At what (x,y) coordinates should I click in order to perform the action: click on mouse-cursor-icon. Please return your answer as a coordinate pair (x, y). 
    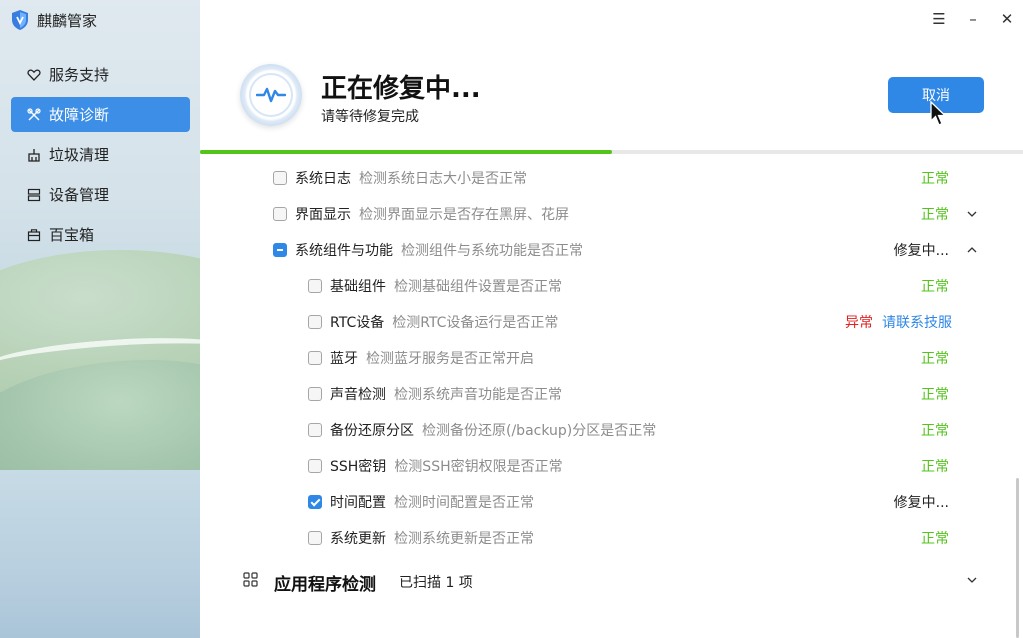
    Looking at the image, I should click on (938, 113).